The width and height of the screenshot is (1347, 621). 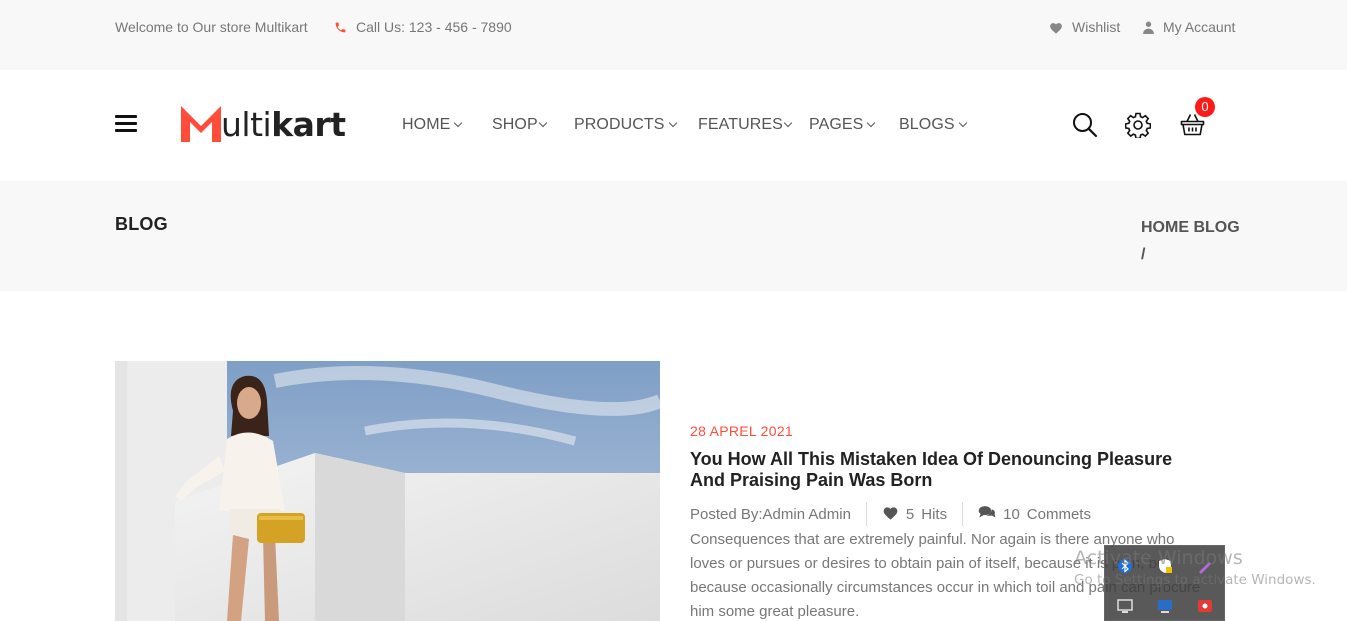 I want to click on breadcrumb: HOME BLOG /, so click(x=1196, y=241).